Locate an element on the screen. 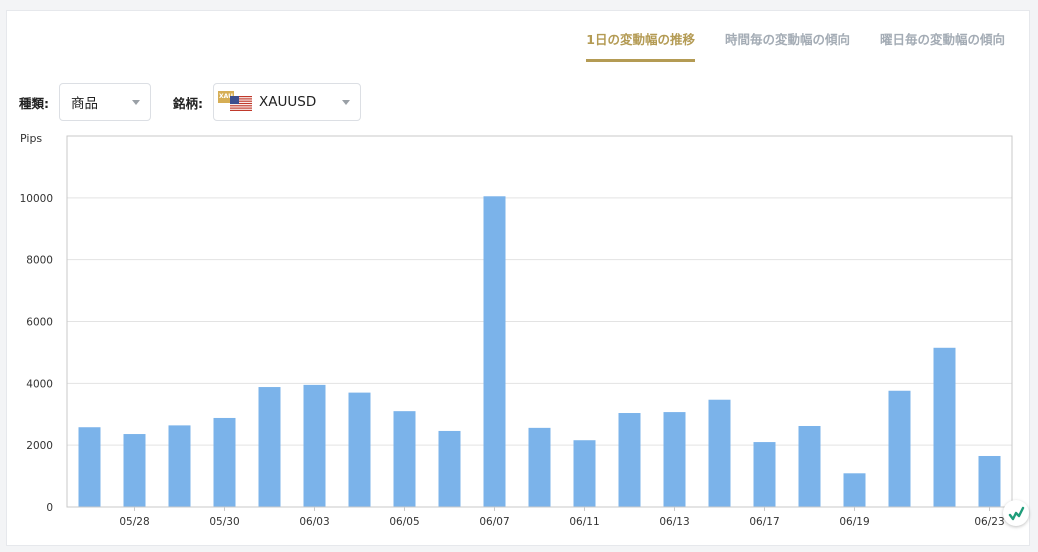 Image resolution: width=1038 pixels, height=552 pixels. tab-bar: 1日の変動幅の推移 時間毎の変動幅の傾向 曜日毎の変動幅の傾向 is located at coordinates (795, 43).